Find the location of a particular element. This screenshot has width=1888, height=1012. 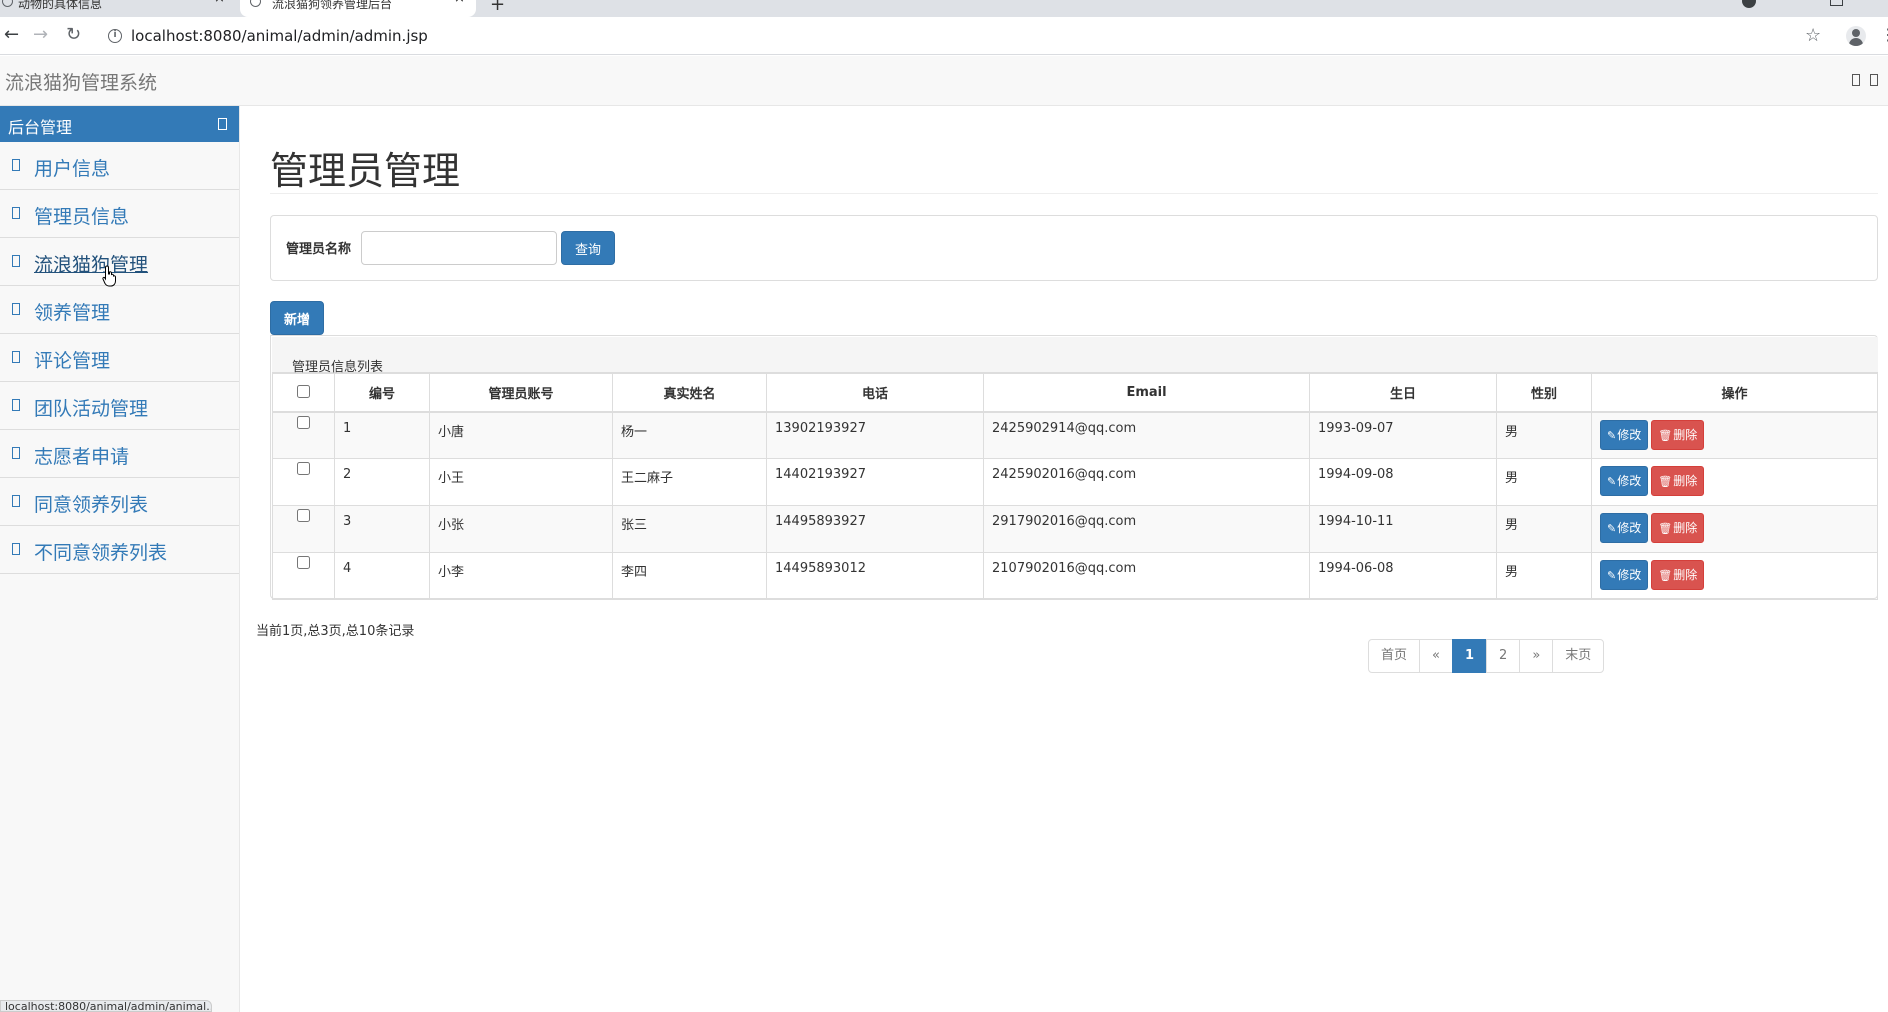

sidebar-item-label: 领养管理 is located at coordinates (72, 311).